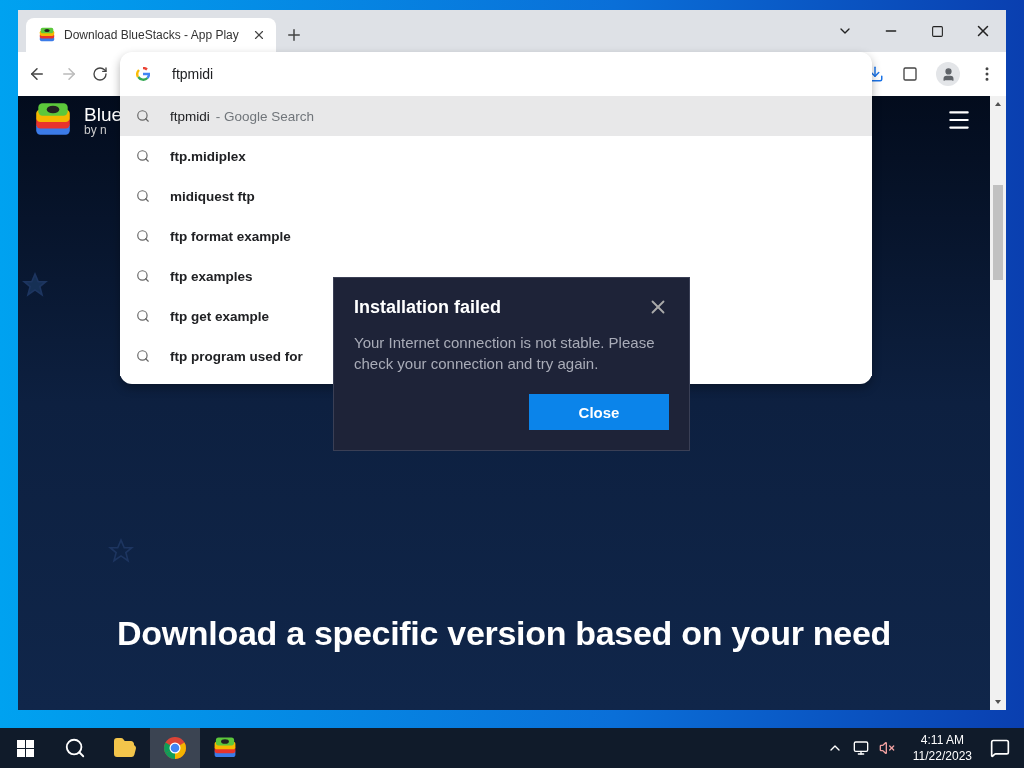  I want to click on suggestion-text: ftp get example, so click(220, 316).